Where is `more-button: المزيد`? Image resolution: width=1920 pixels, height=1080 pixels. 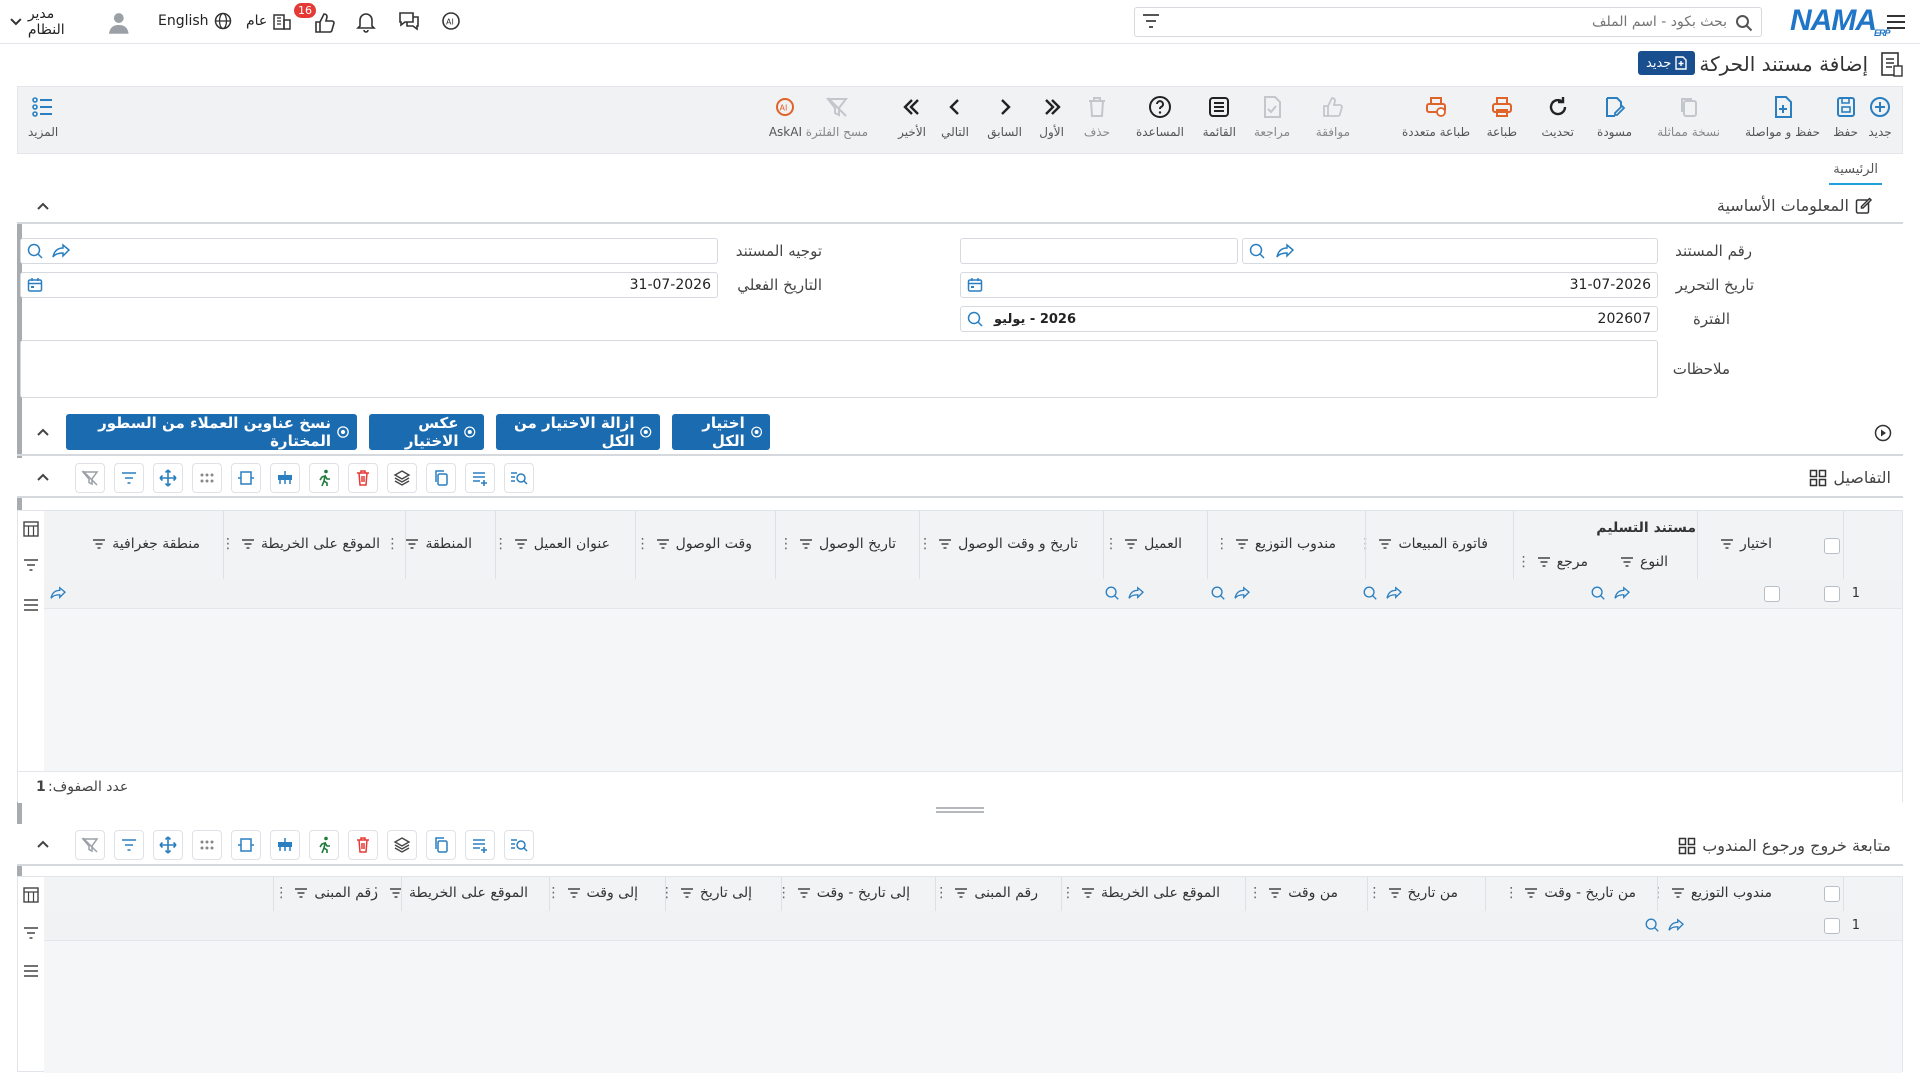 more-button: المزيد is located at coordinates (43, 117).